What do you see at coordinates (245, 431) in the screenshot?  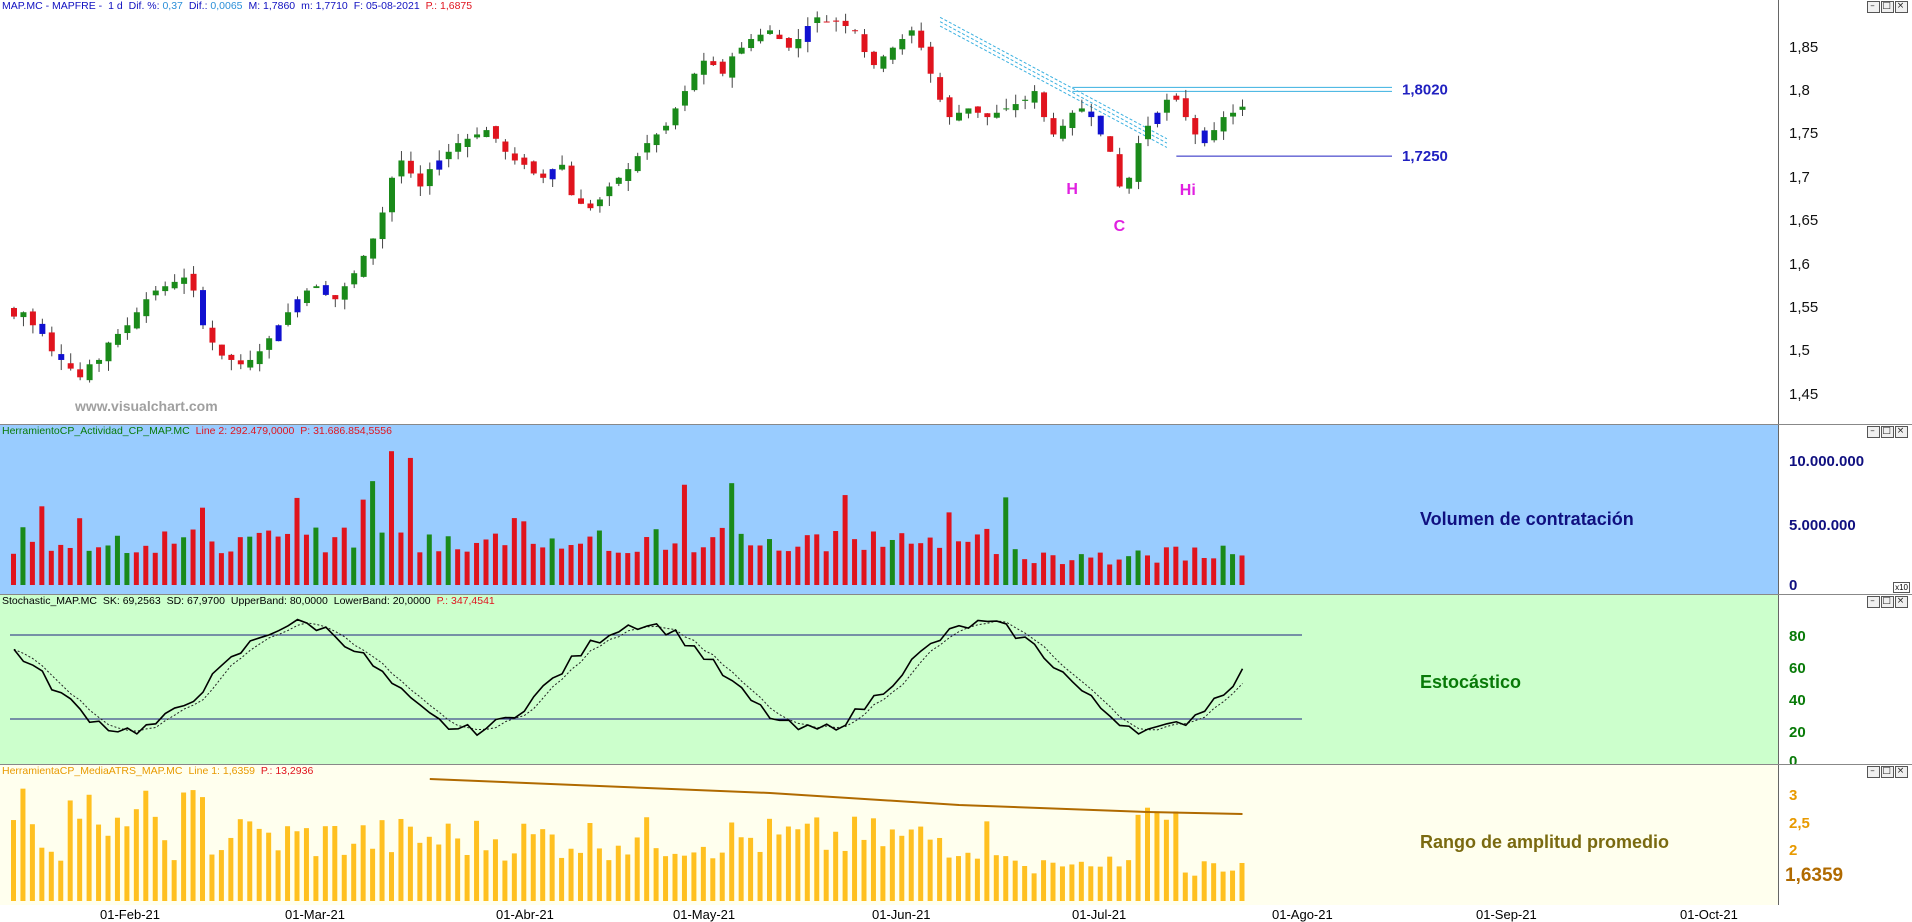 I see `volume-line-value: Line 2: 292.479,0000` at bounding box center [245, 431].